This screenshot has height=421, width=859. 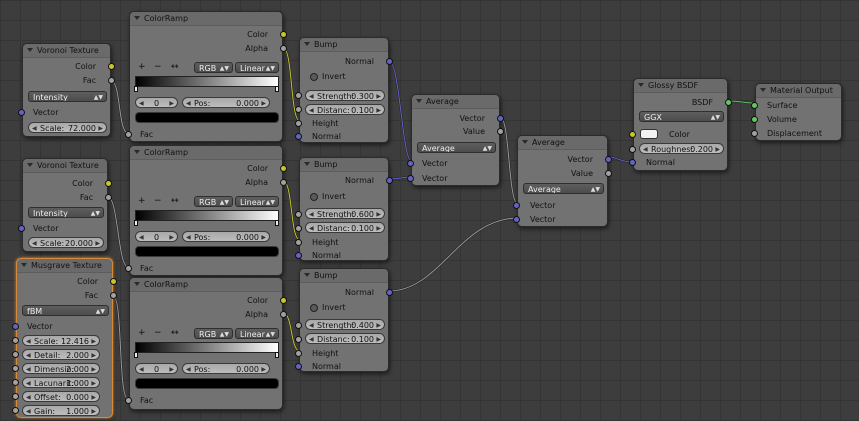 What do you see at coordinates (108, 197) in the screenshot?
I see `output-fac-socket` at bounding box center [108, 197].